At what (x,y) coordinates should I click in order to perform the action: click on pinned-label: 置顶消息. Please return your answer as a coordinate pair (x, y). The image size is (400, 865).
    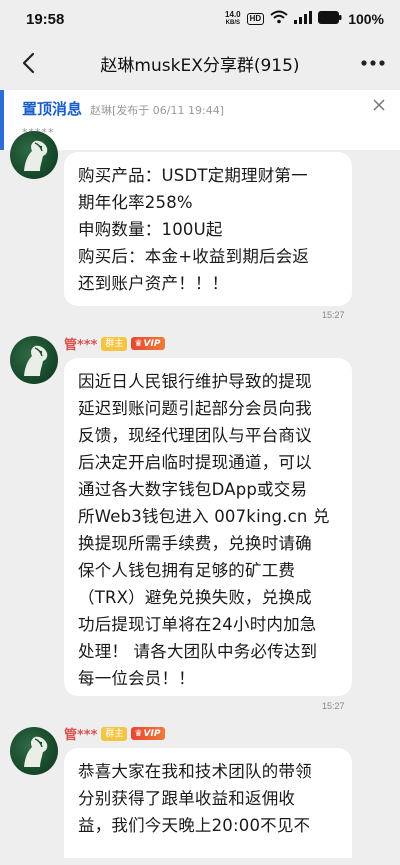
    Looking at the image, I should click on (52, 109).